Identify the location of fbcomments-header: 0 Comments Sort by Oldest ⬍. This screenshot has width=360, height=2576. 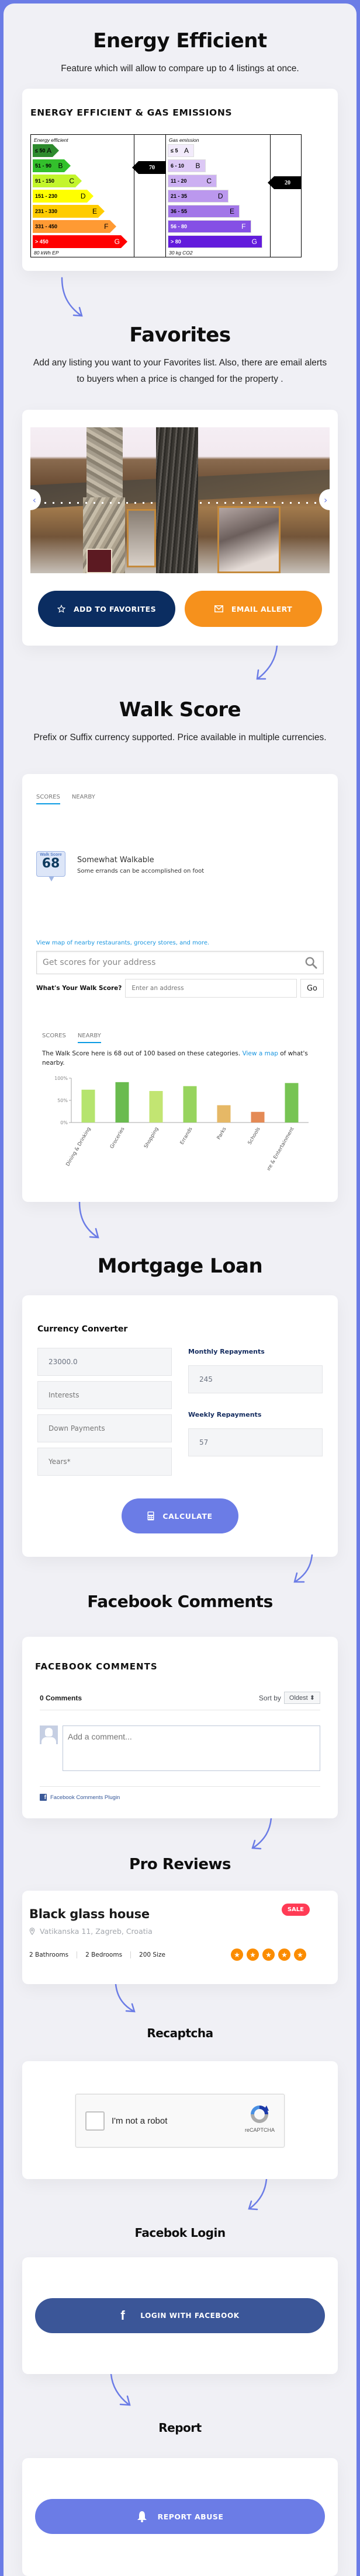
(180, 1701).